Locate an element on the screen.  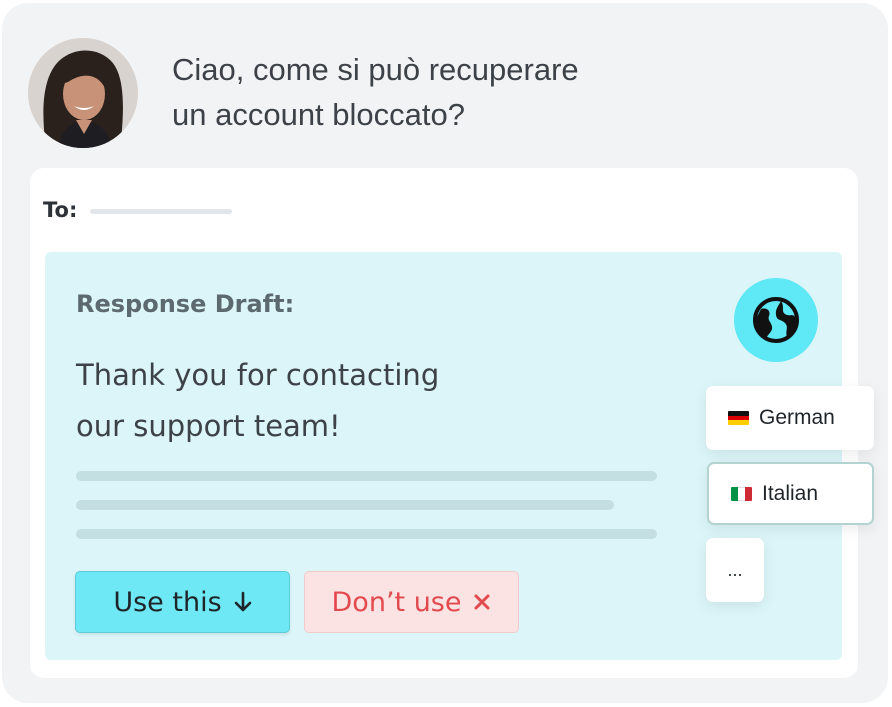
language-label: Italian is located at coordinates (790, 493).